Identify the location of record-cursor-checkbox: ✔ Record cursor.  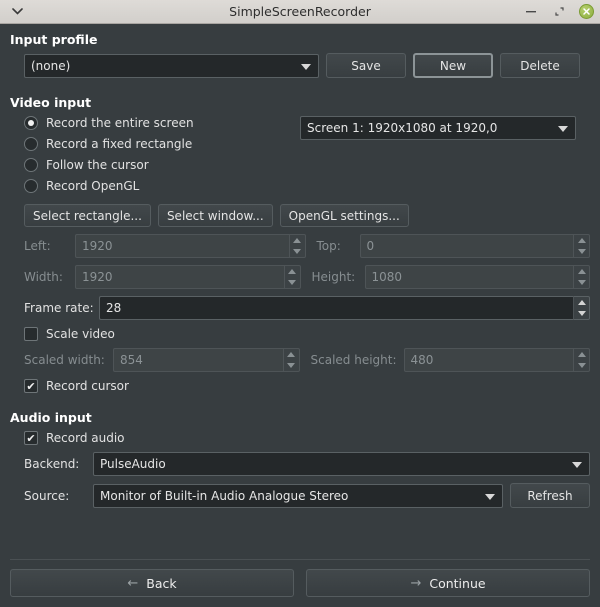
(300, 386).